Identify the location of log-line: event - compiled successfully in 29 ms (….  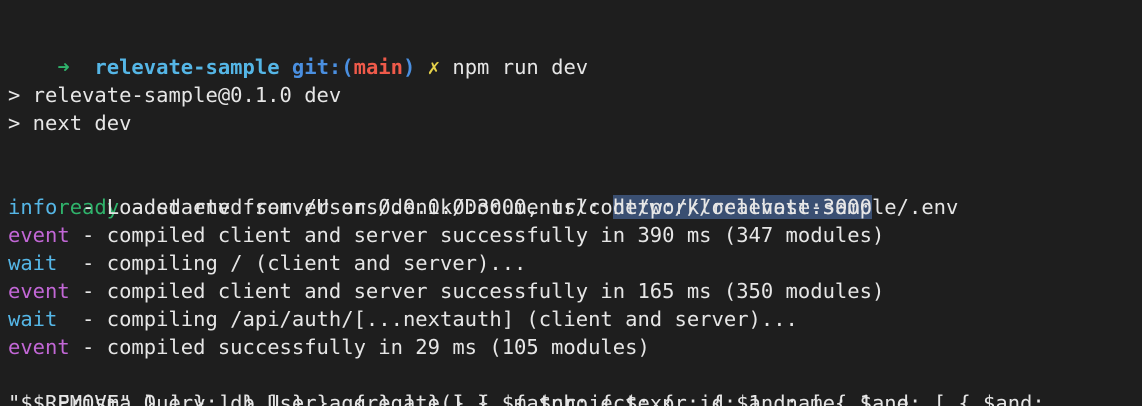
(329, 347).